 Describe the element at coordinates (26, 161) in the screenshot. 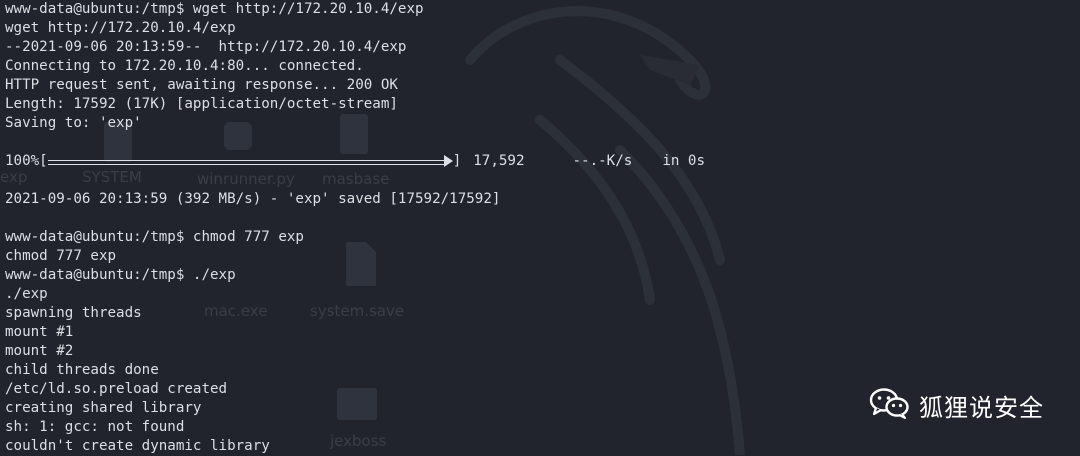

I see `progress-percent: 100%[` at that location.